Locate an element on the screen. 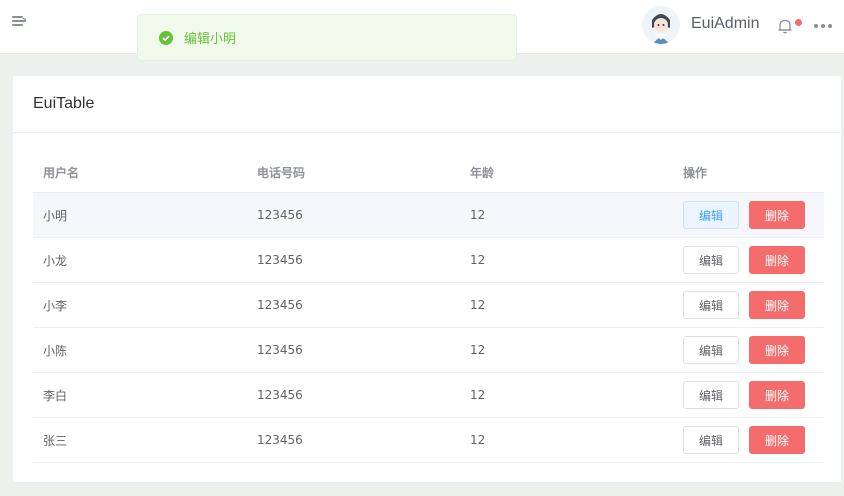 The image size is (844, 496). bell-icon is located at coordinates (785, 26).